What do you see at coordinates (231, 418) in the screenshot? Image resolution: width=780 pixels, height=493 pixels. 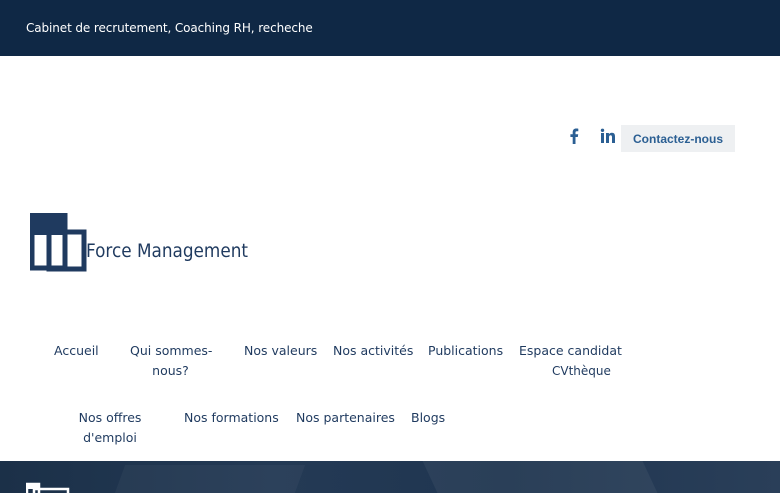 I see `nav-nos-formations: Nos formations` at bounding box center [231, 418].